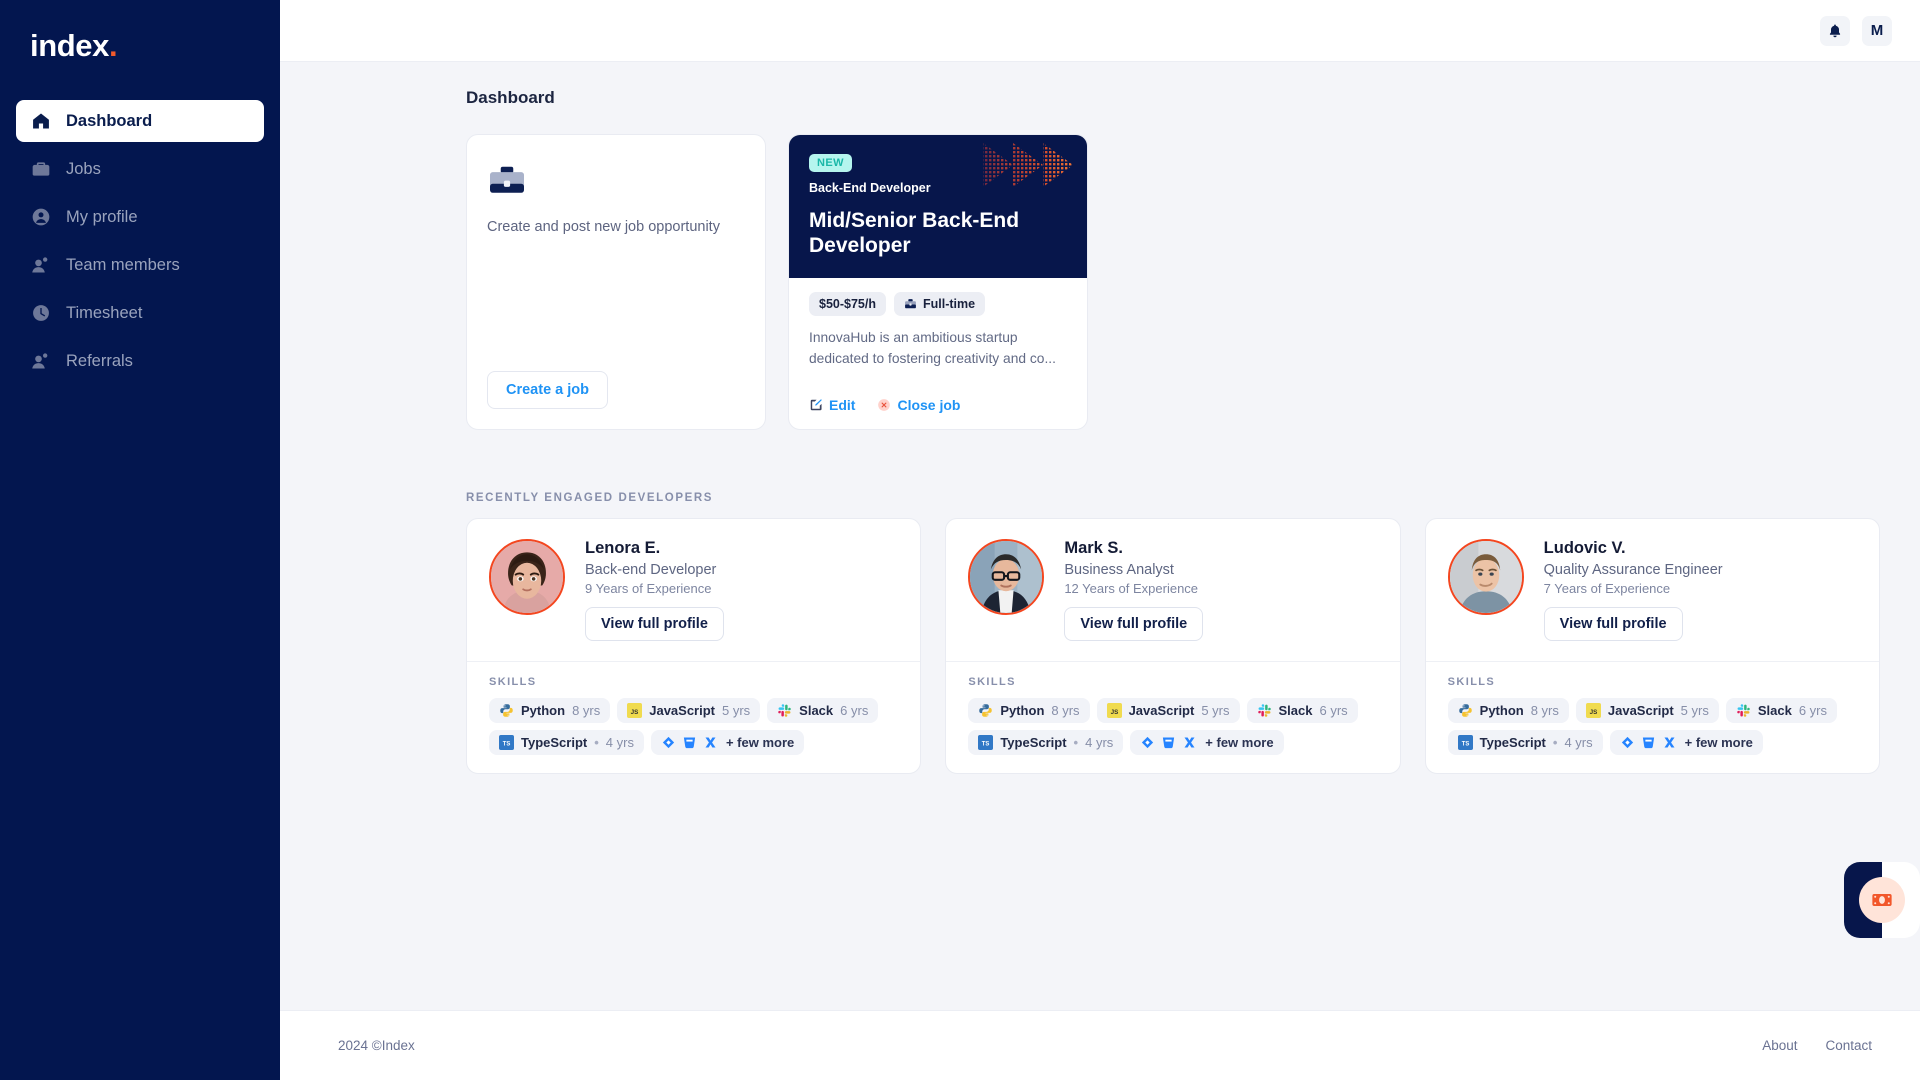  Describe the element at coordinates (1648, 743) in the screenshot. I see `trash-icon` at that location.